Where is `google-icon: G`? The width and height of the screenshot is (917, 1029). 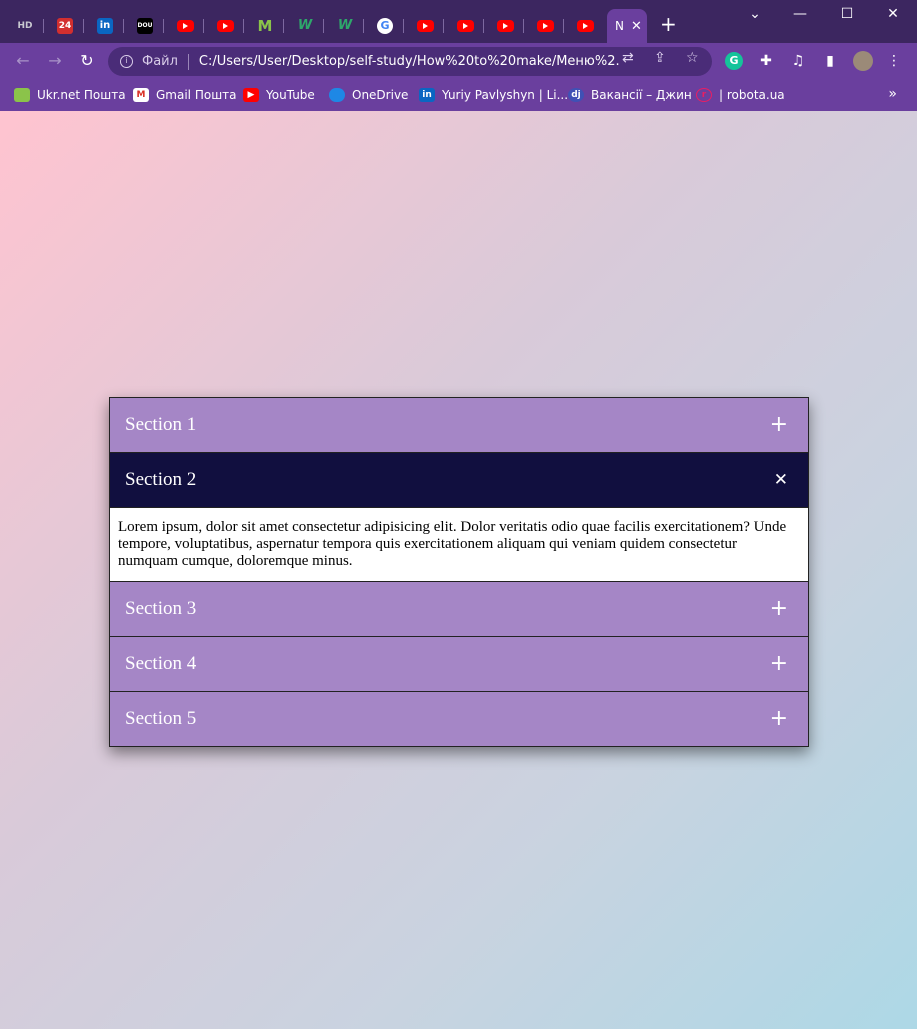
google-icon: G is located at coordinates (385, 25).